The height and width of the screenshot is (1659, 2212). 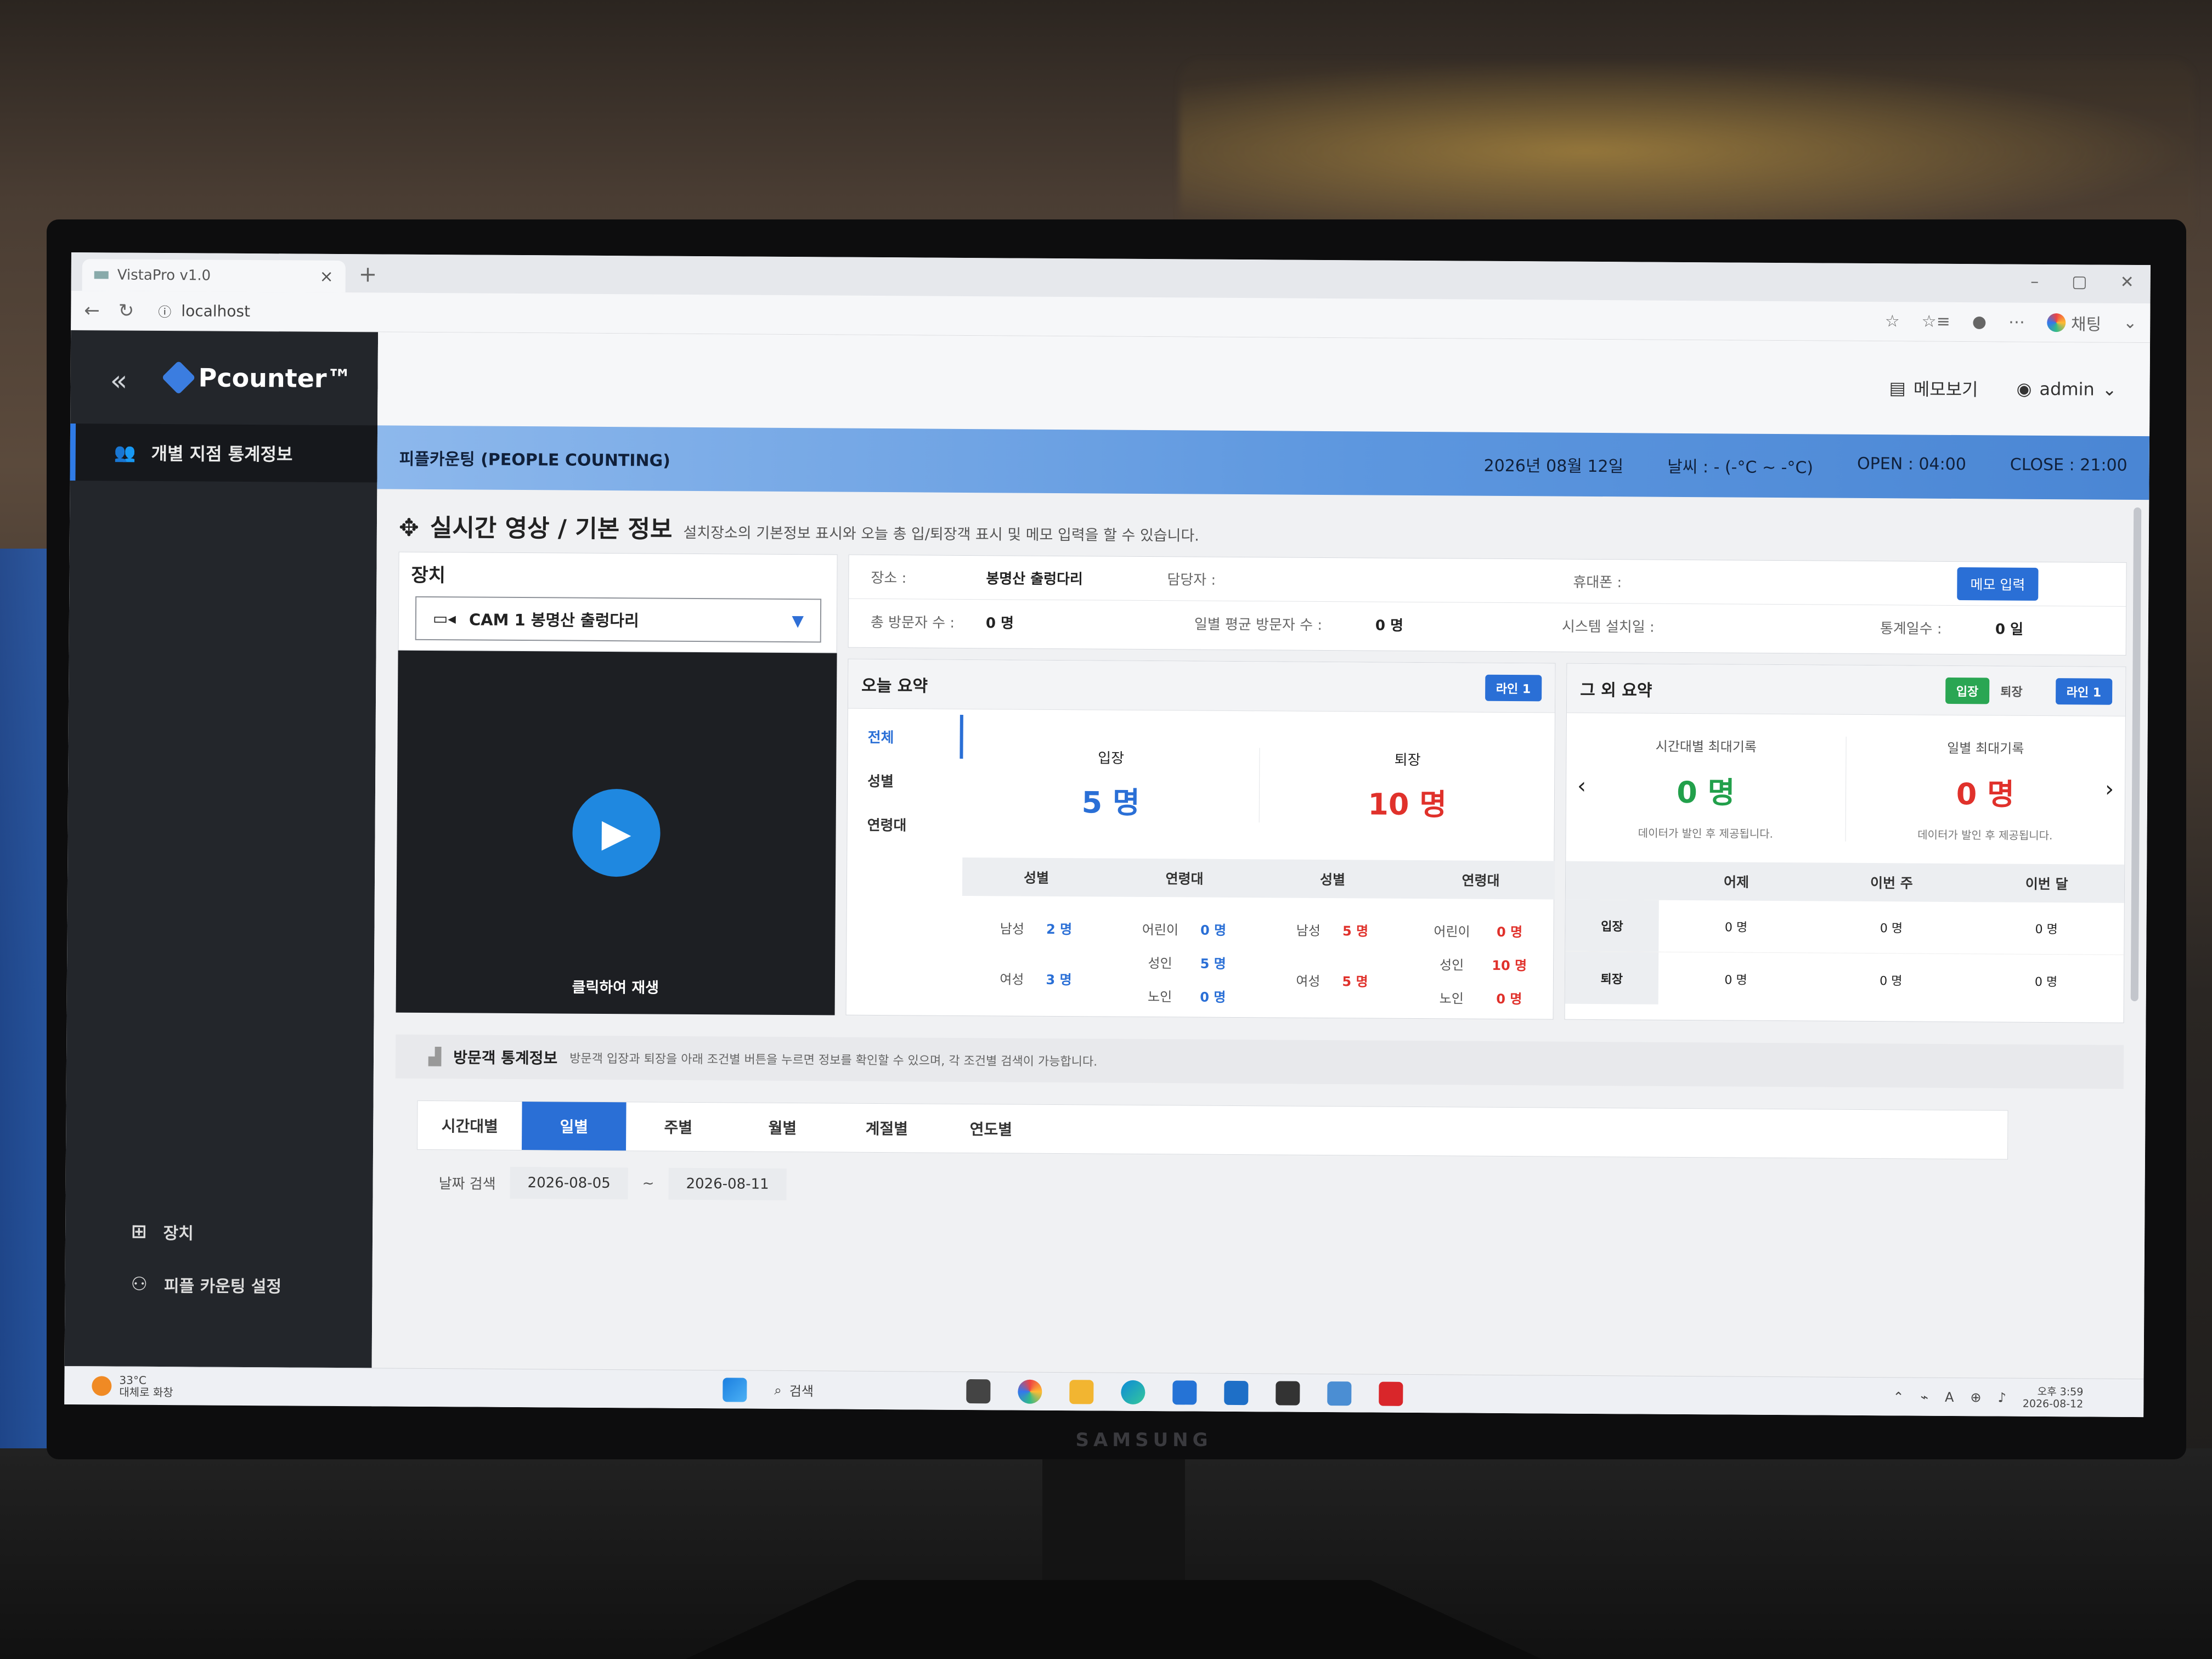 What do you see at coordinates (2130, 322) in the screenshot?
I see `chevron-down-icon: ⌄` at bounding box center [2130, 322].